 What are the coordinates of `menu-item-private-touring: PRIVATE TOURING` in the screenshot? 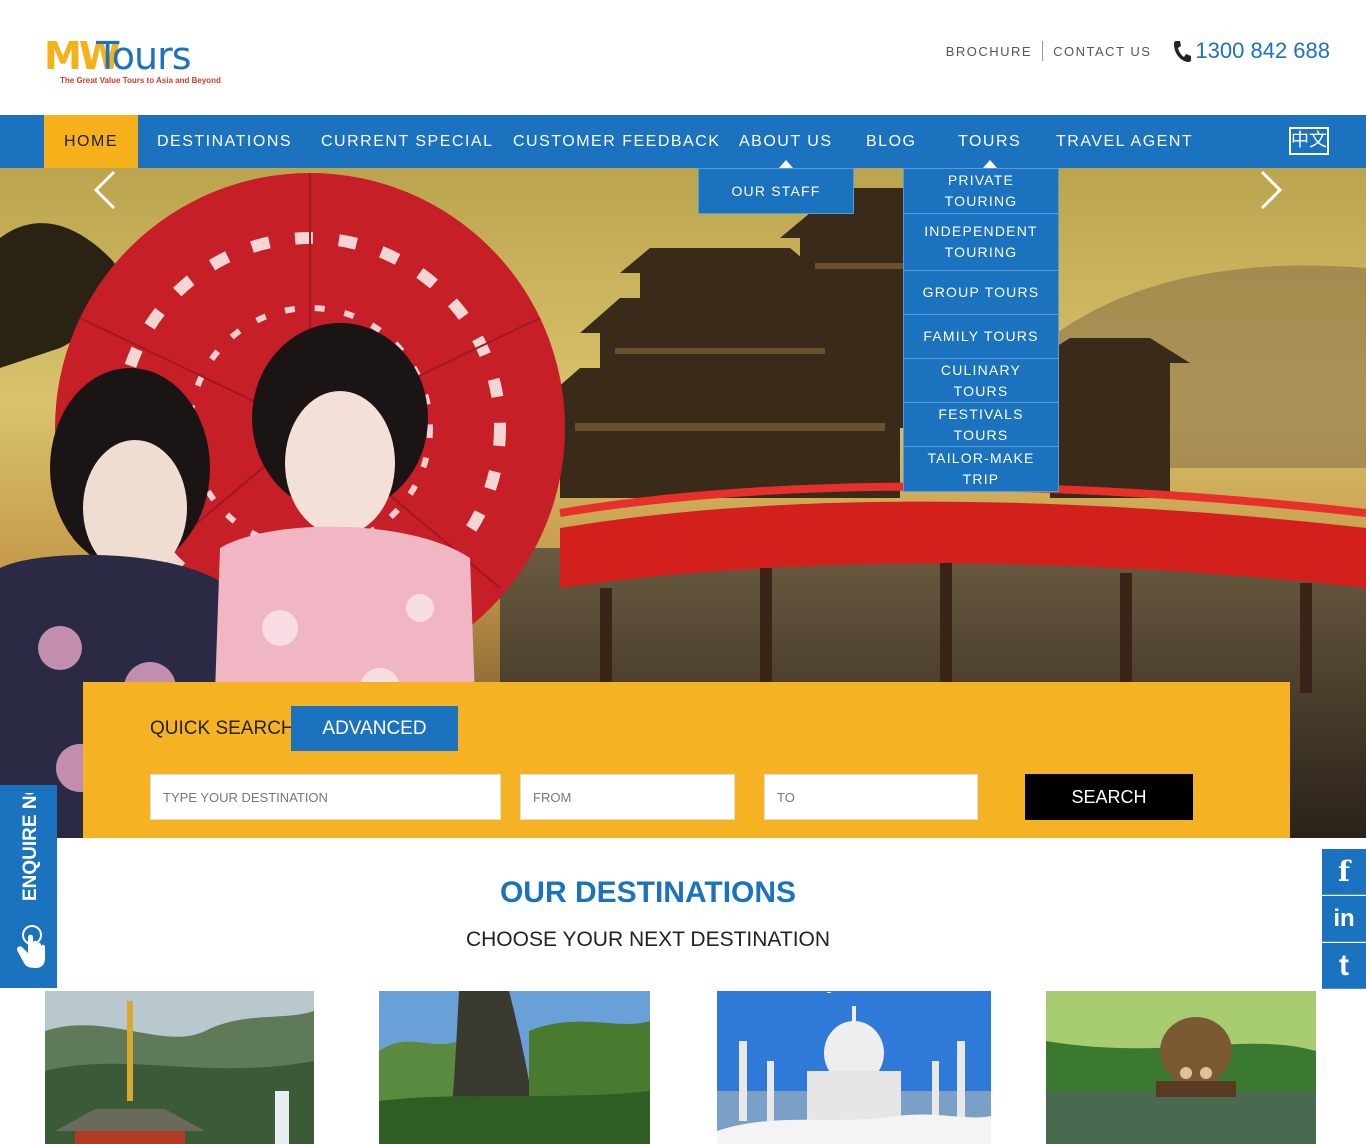 It's located at (981, 191).